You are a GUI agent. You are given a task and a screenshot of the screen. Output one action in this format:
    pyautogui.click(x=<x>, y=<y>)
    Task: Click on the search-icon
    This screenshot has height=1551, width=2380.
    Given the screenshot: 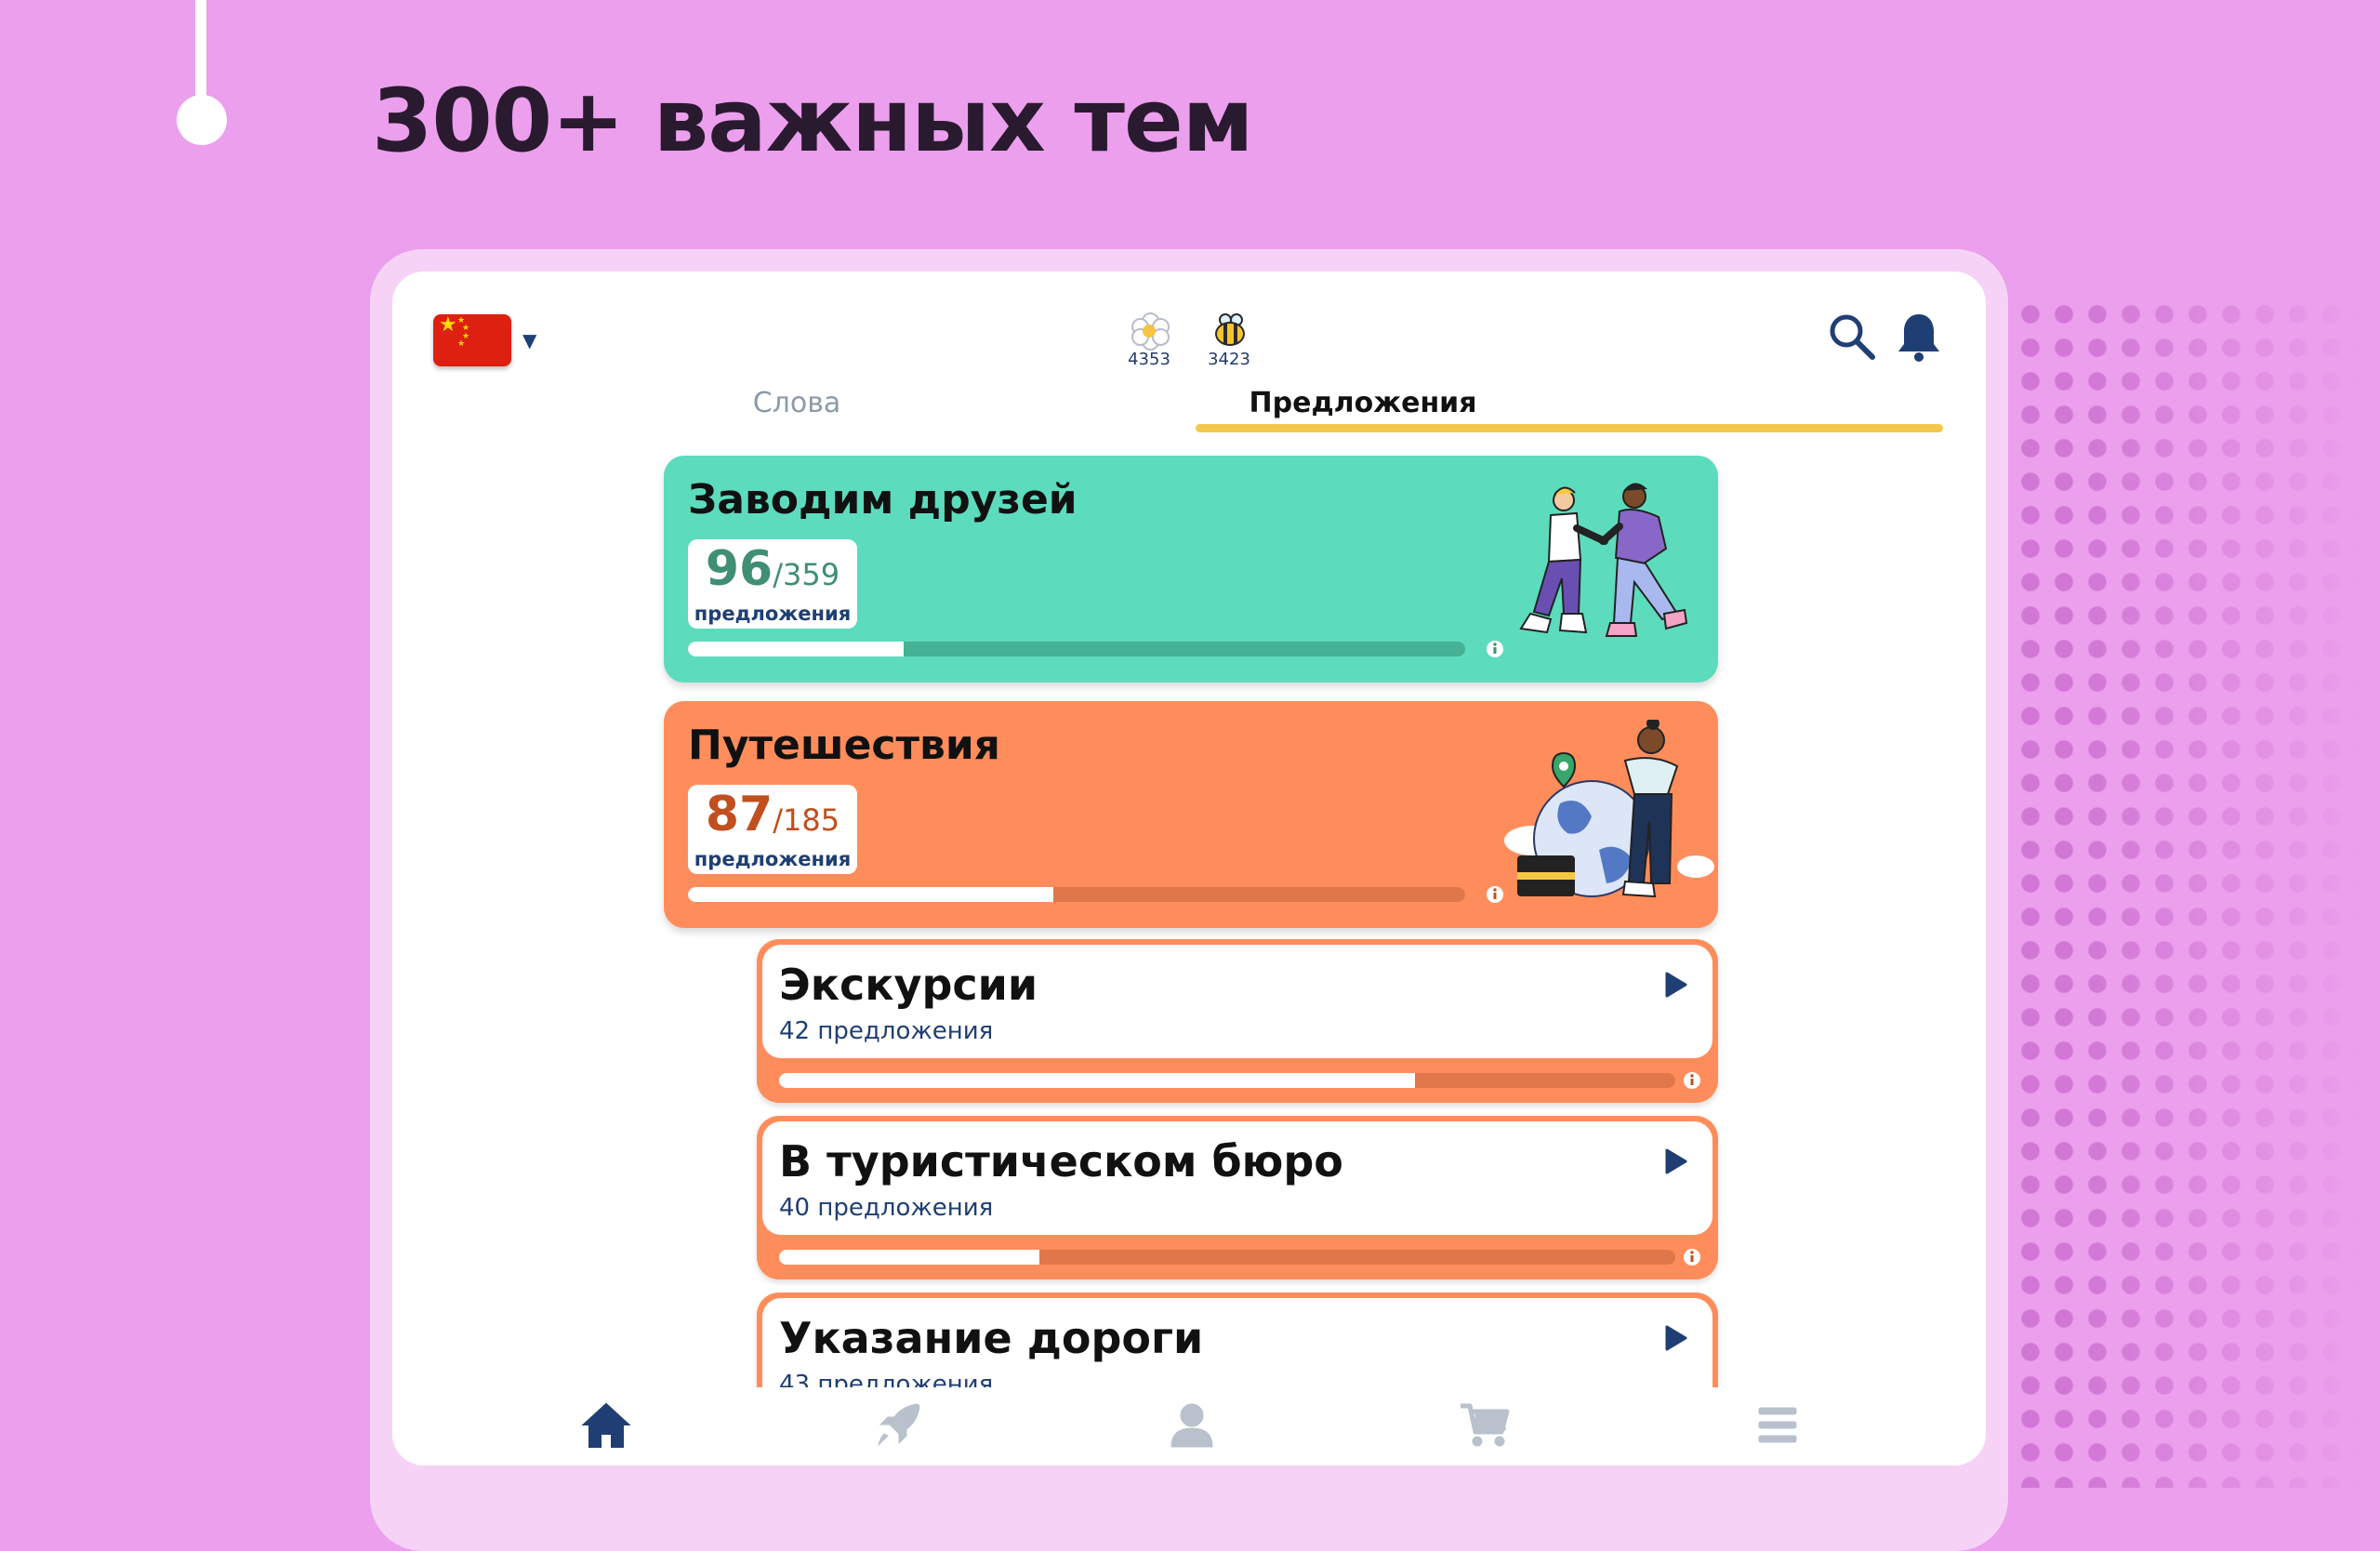 What is the action you would take?
    pyautogui.click(x=1852, y=337)
    